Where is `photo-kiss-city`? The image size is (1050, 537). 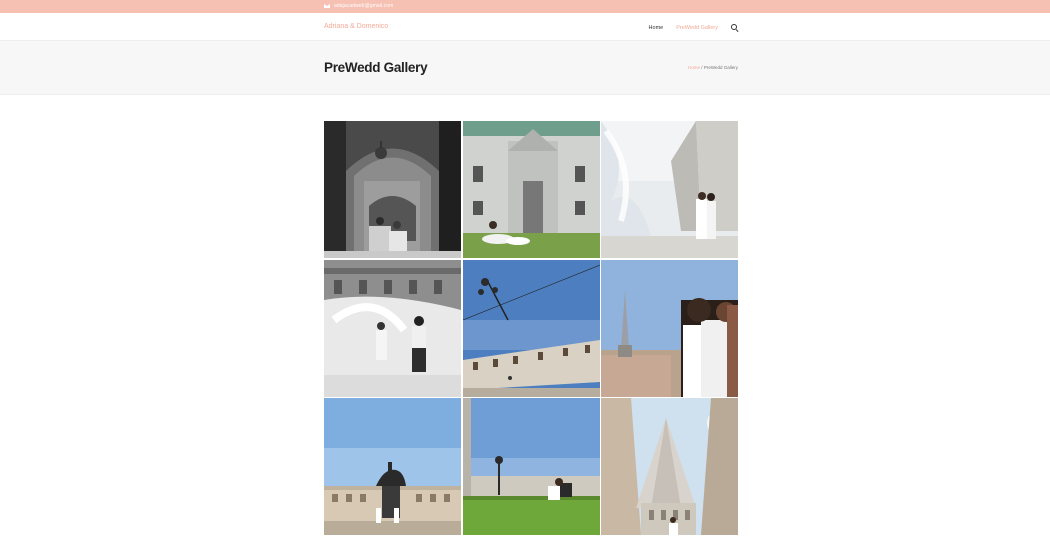 photo-kiss-city is located at coordinates (669, 328).